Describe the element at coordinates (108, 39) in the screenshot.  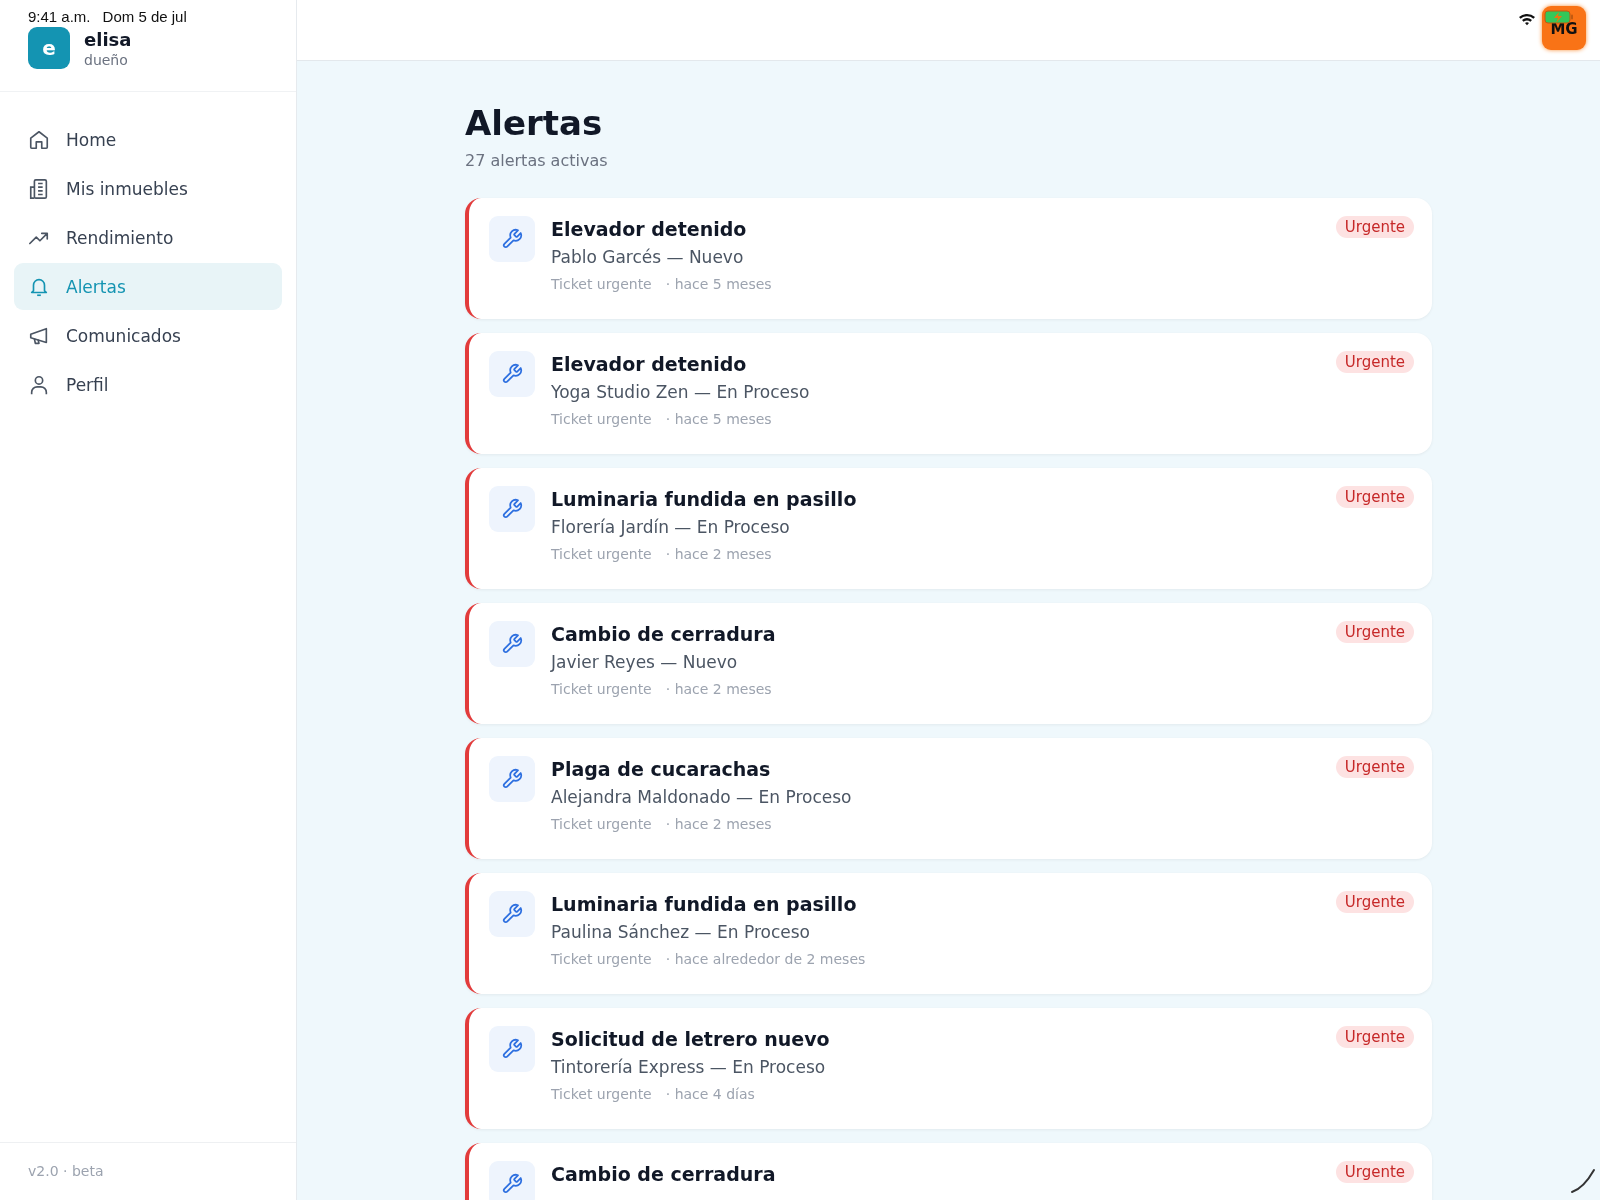
I see `user-name: elisa` at that location.